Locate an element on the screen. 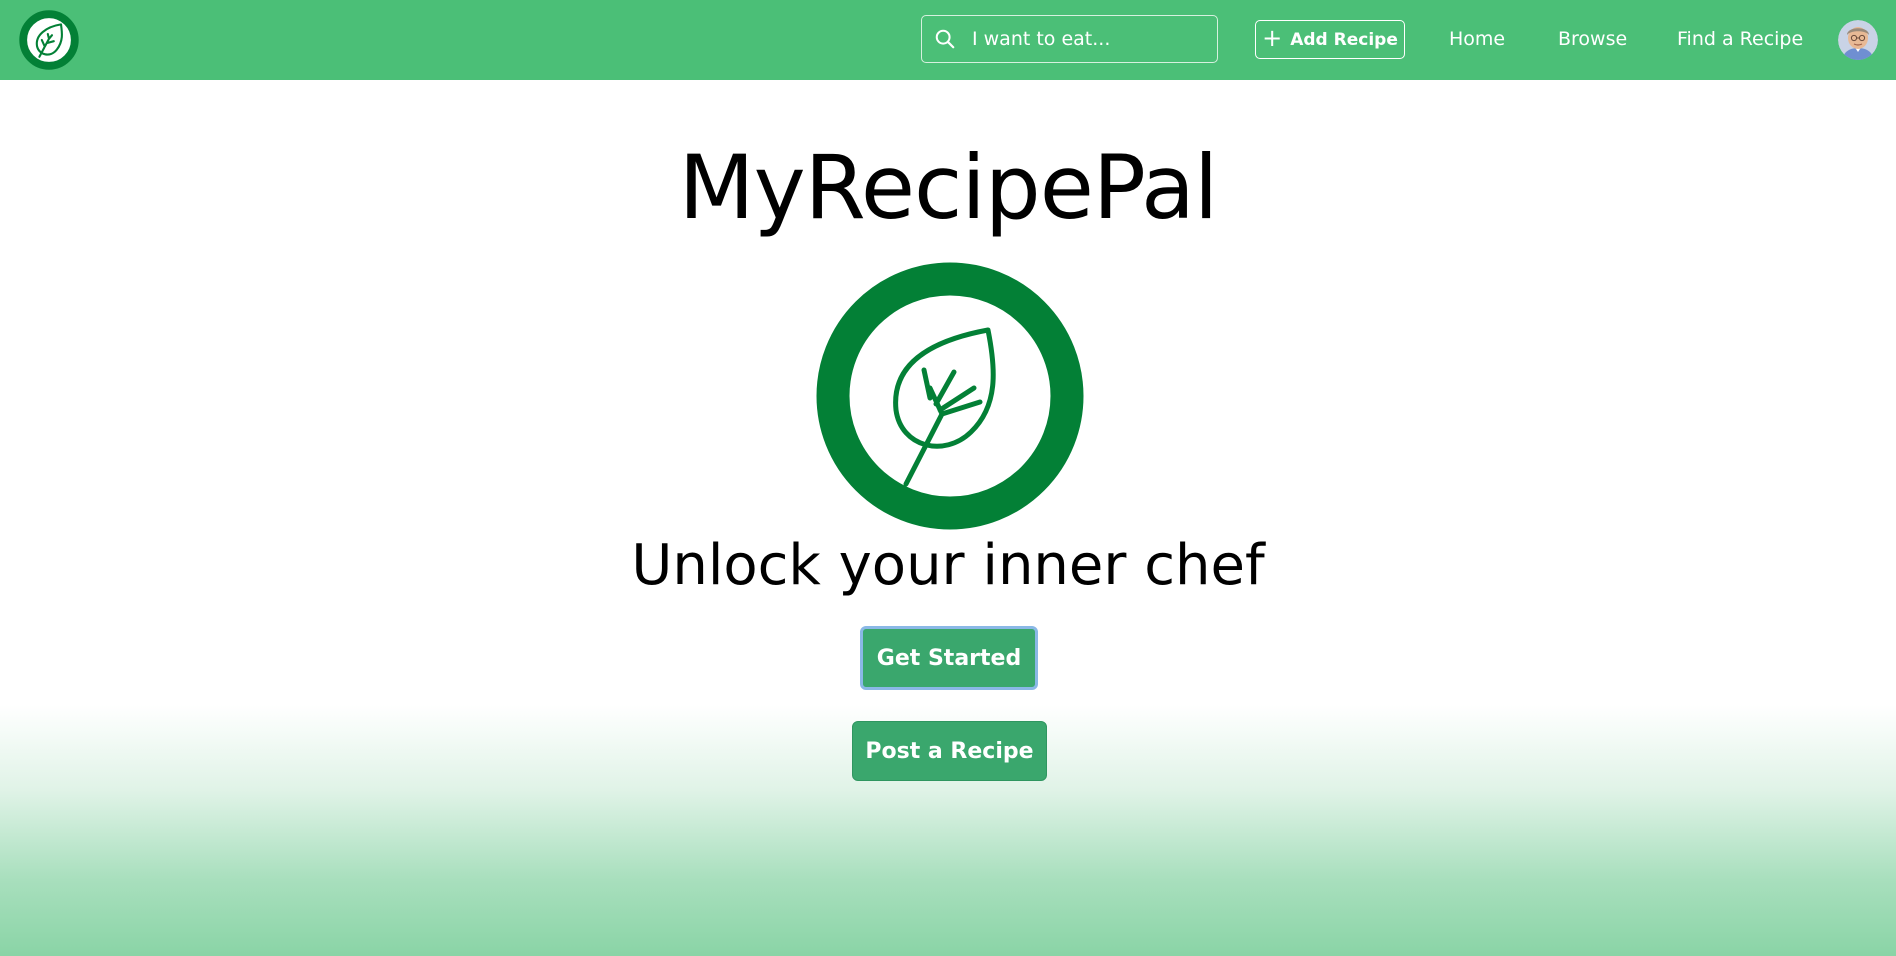 Image resolution: width=1896 pixels, height=956 pixels. nav-link-browse: Browse is located at coordinates (1592, 39).